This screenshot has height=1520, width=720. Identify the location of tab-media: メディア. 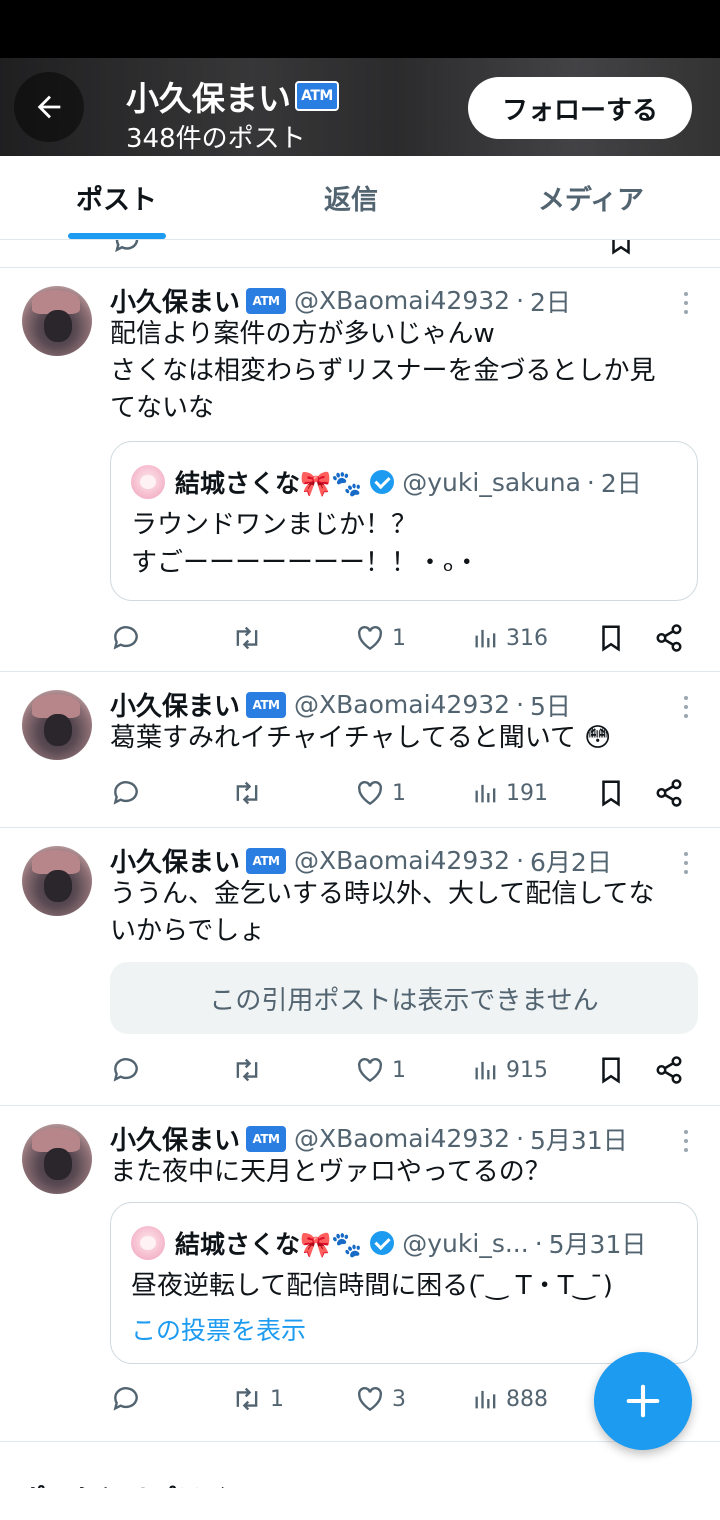
(591, 197).